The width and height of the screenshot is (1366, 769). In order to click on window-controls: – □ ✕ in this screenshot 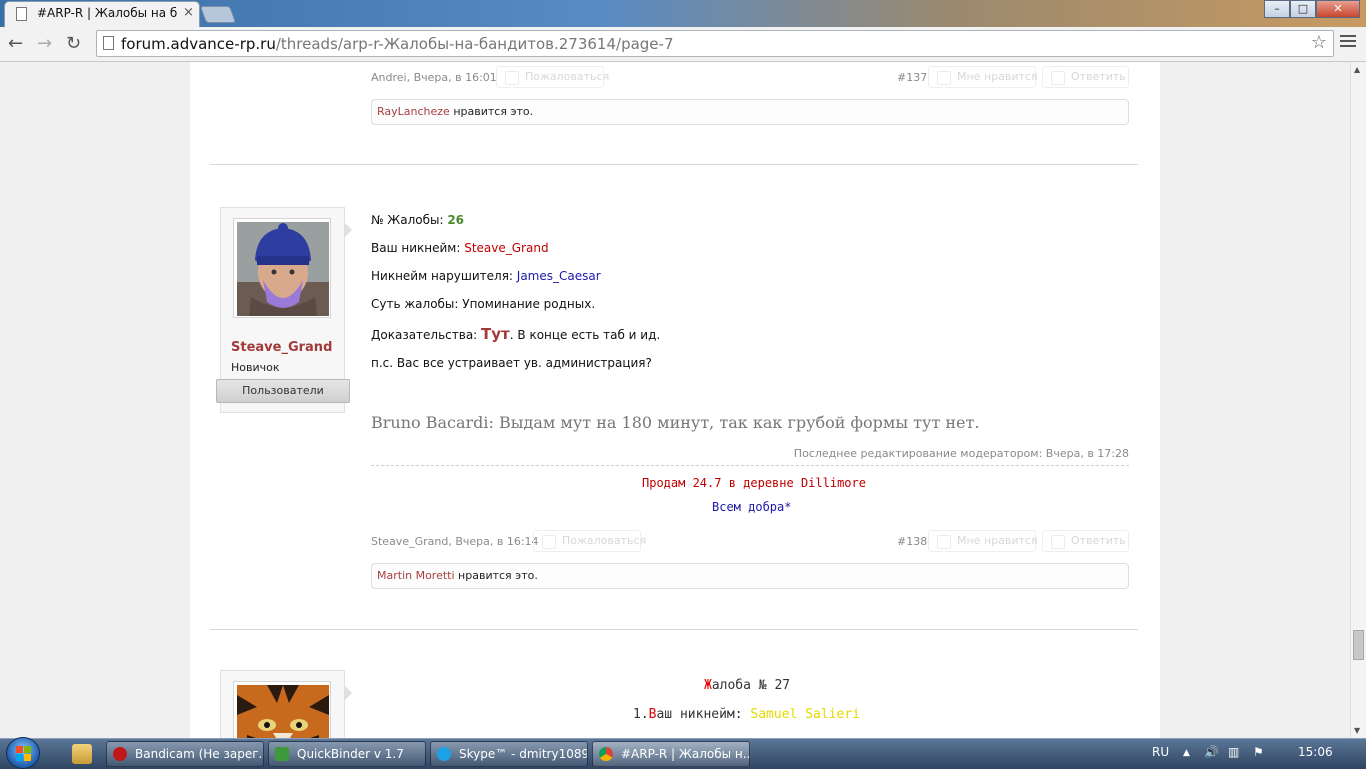, I will do `click(1312, 9)`.